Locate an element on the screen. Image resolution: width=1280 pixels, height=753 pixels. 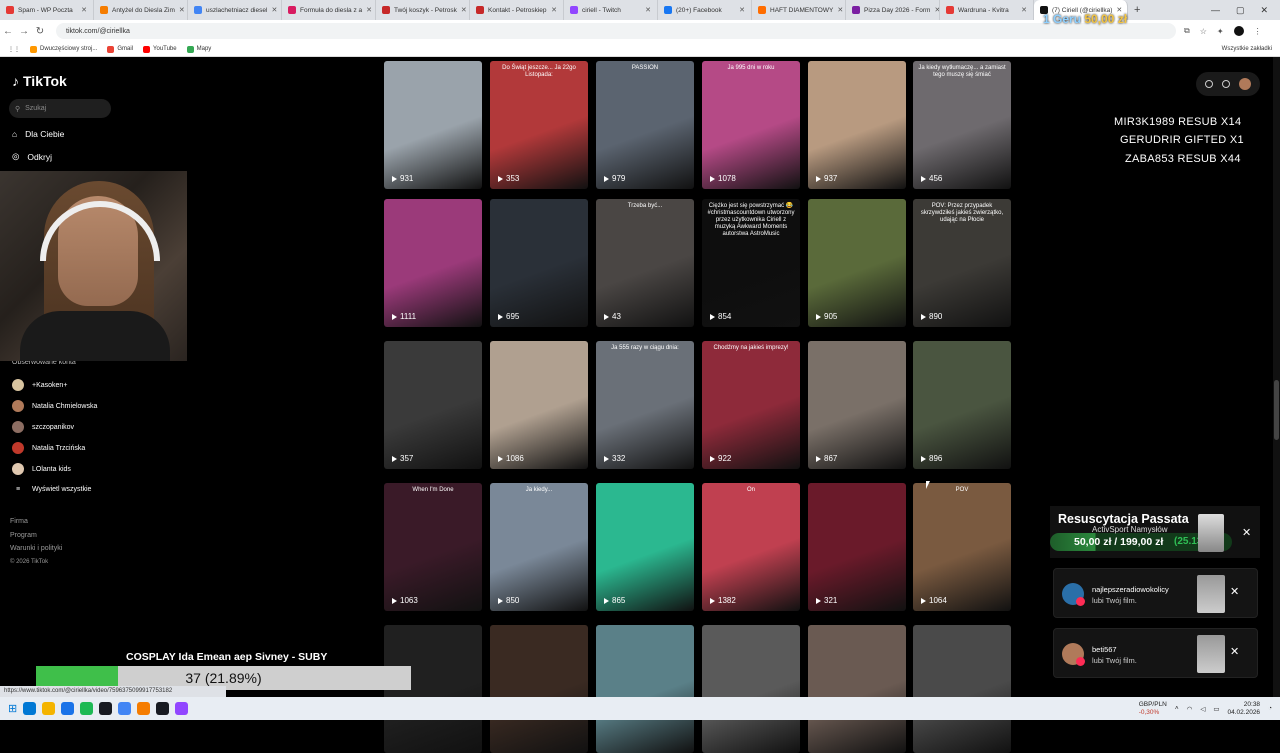
battery-icon: ▭ is located at coordinates (1216, 709).